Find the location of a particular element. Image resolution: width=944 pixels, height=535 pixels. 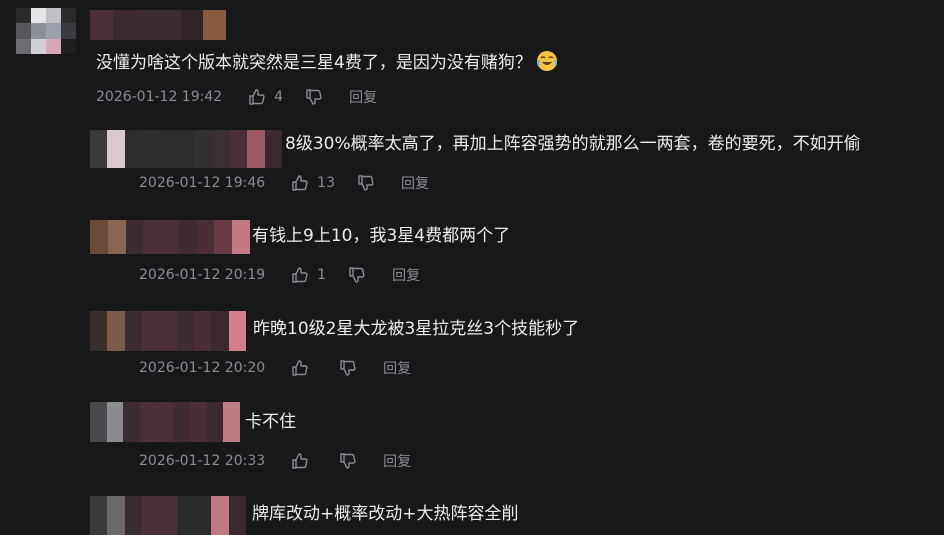

comment-text: 没懂为啥这个版本就突然是三星4费了，是因为没有赌狗？ is located at coordinates (327, 62).